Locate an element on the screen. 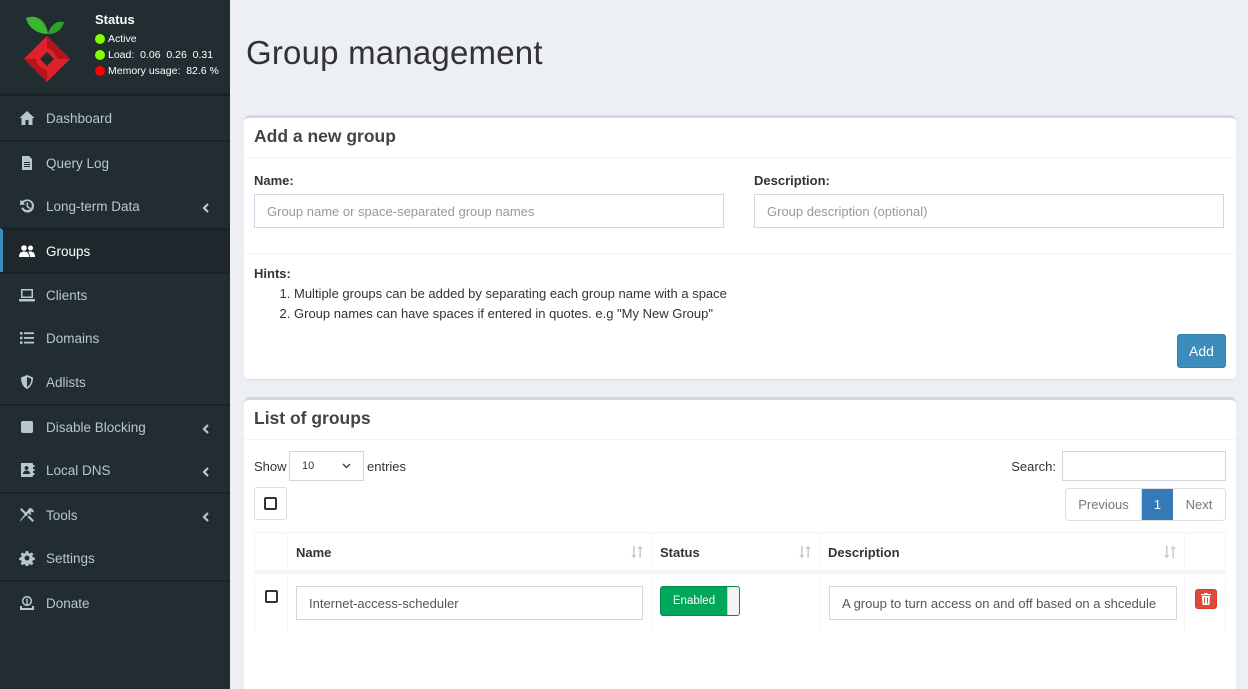 The height and width of the screenshot is (689, 1248). stop-icon is located at coordinates (27, 427).